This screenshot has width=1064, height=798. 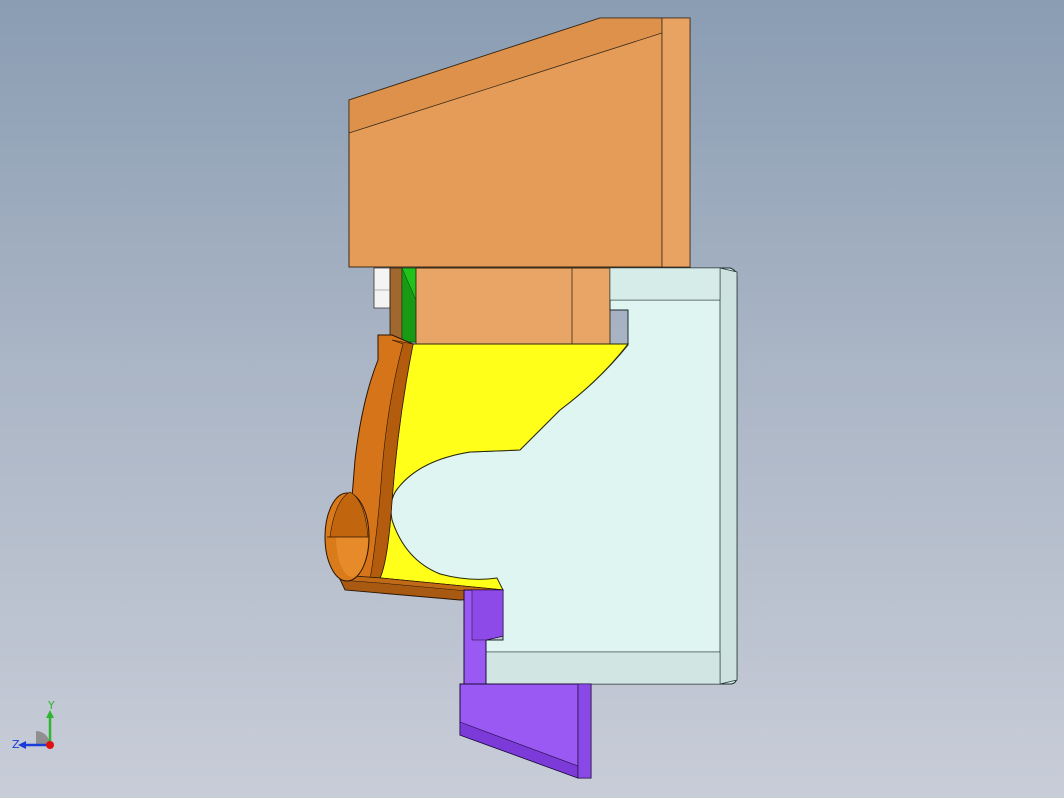 I want to click on x-axis-origin-icon, so click(x=50, y=745).